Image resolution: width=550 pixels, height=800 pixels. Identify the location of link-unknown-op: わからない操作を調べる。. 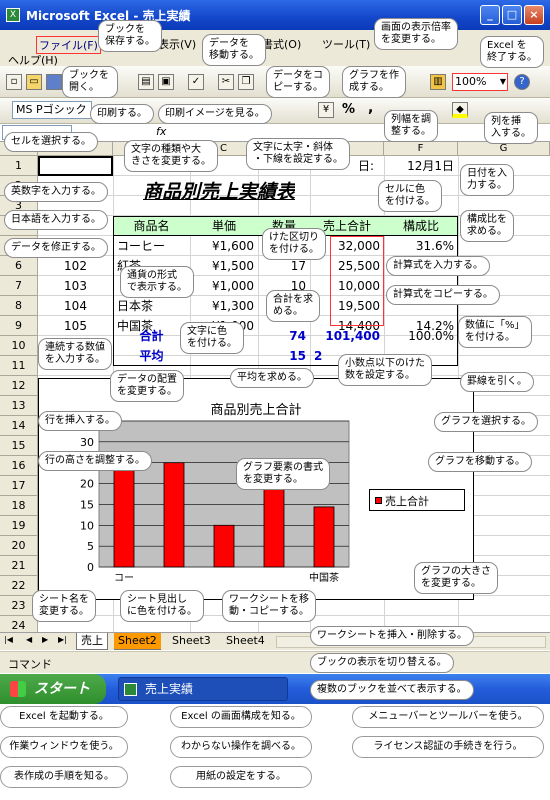
(241, 747).